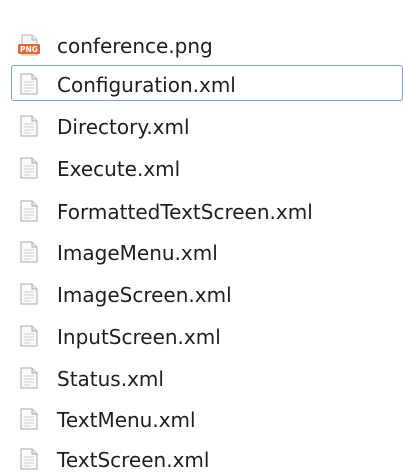  I want to click on file-name: TextMenu.xml, so click(126, 420).